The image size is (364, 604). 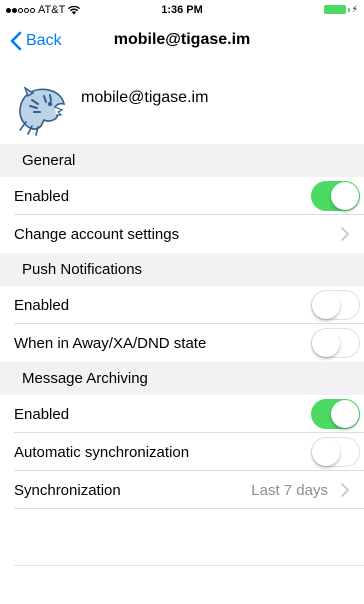 I want to click on push-enabled-row: Enabled, so click(x=182, y=305).